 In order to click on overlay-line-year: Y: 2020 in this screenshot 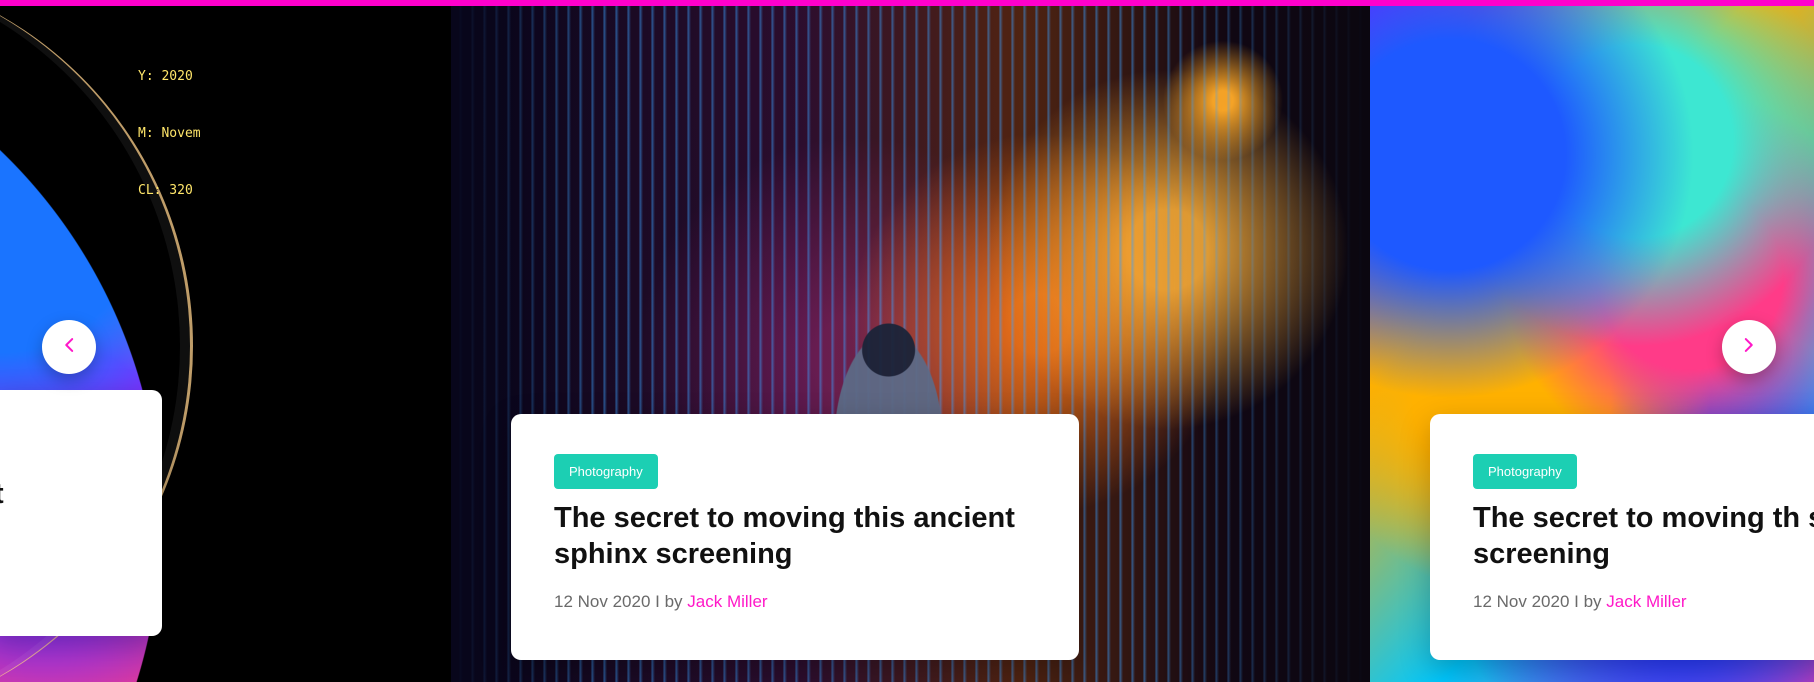, I will do `click(165, 76)`.